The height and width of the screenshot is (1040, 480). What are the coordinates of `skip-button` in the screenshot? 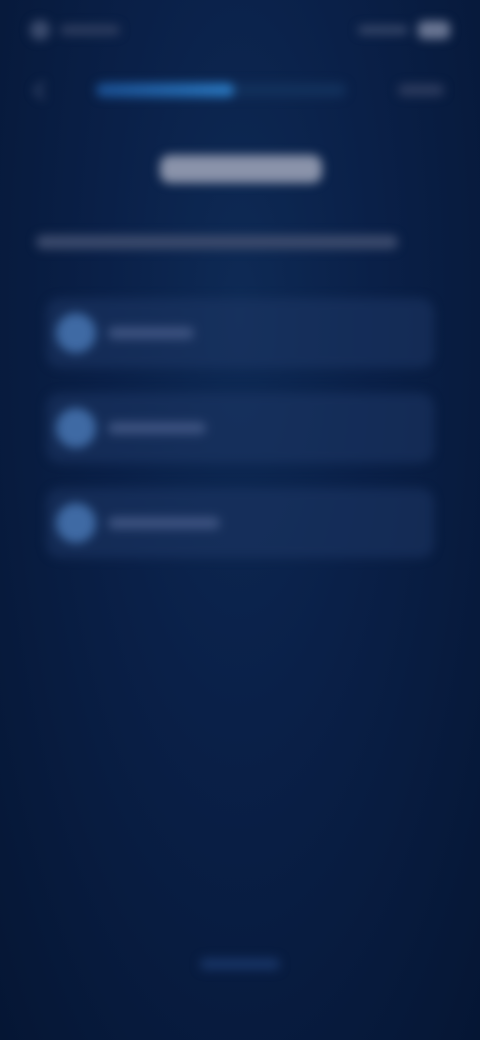 It's located at (421, 90).